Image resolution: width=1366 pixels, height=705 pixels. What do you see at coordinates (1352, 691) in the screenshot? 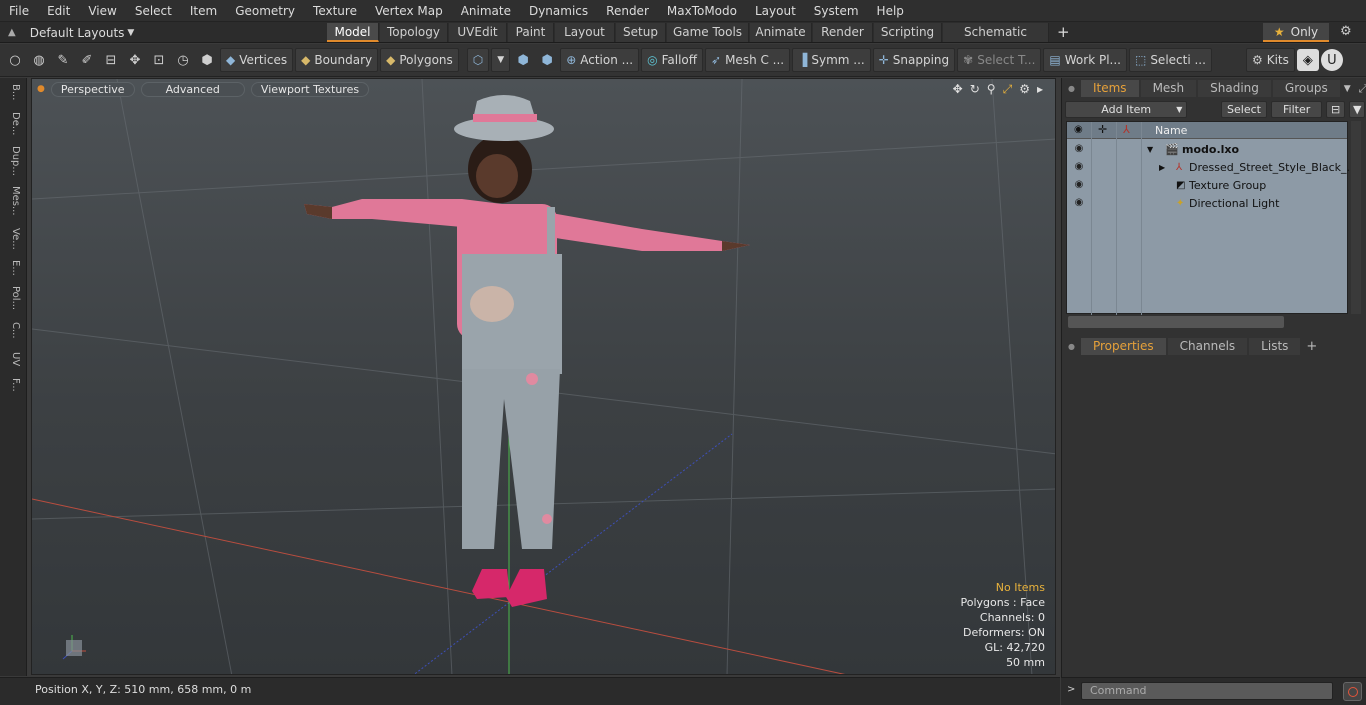
I see `command-execute-button` at bounding box center [1352, 691].